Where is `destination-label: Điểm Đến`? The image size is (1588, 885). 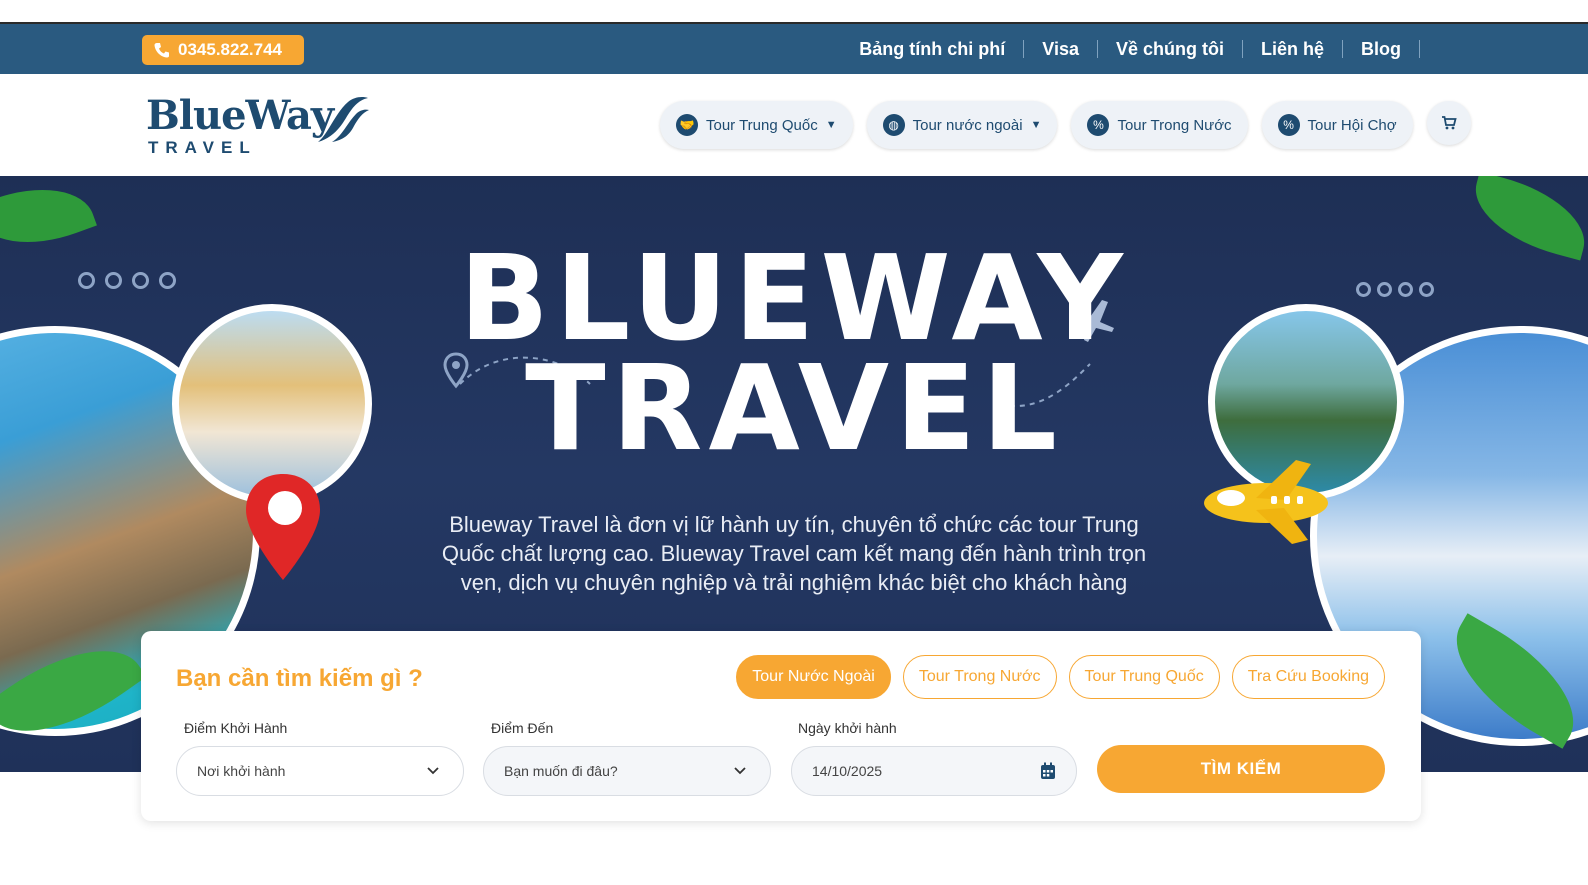
destination-label: Điểm Đến is located at coordinates (522, 728).